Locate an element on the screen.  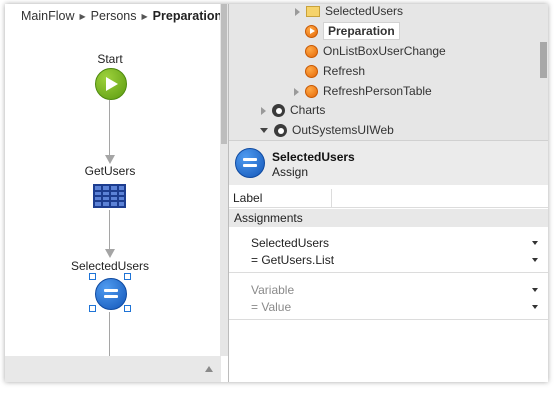
collapse-arrow-icon is located at coordinates (264, 131).